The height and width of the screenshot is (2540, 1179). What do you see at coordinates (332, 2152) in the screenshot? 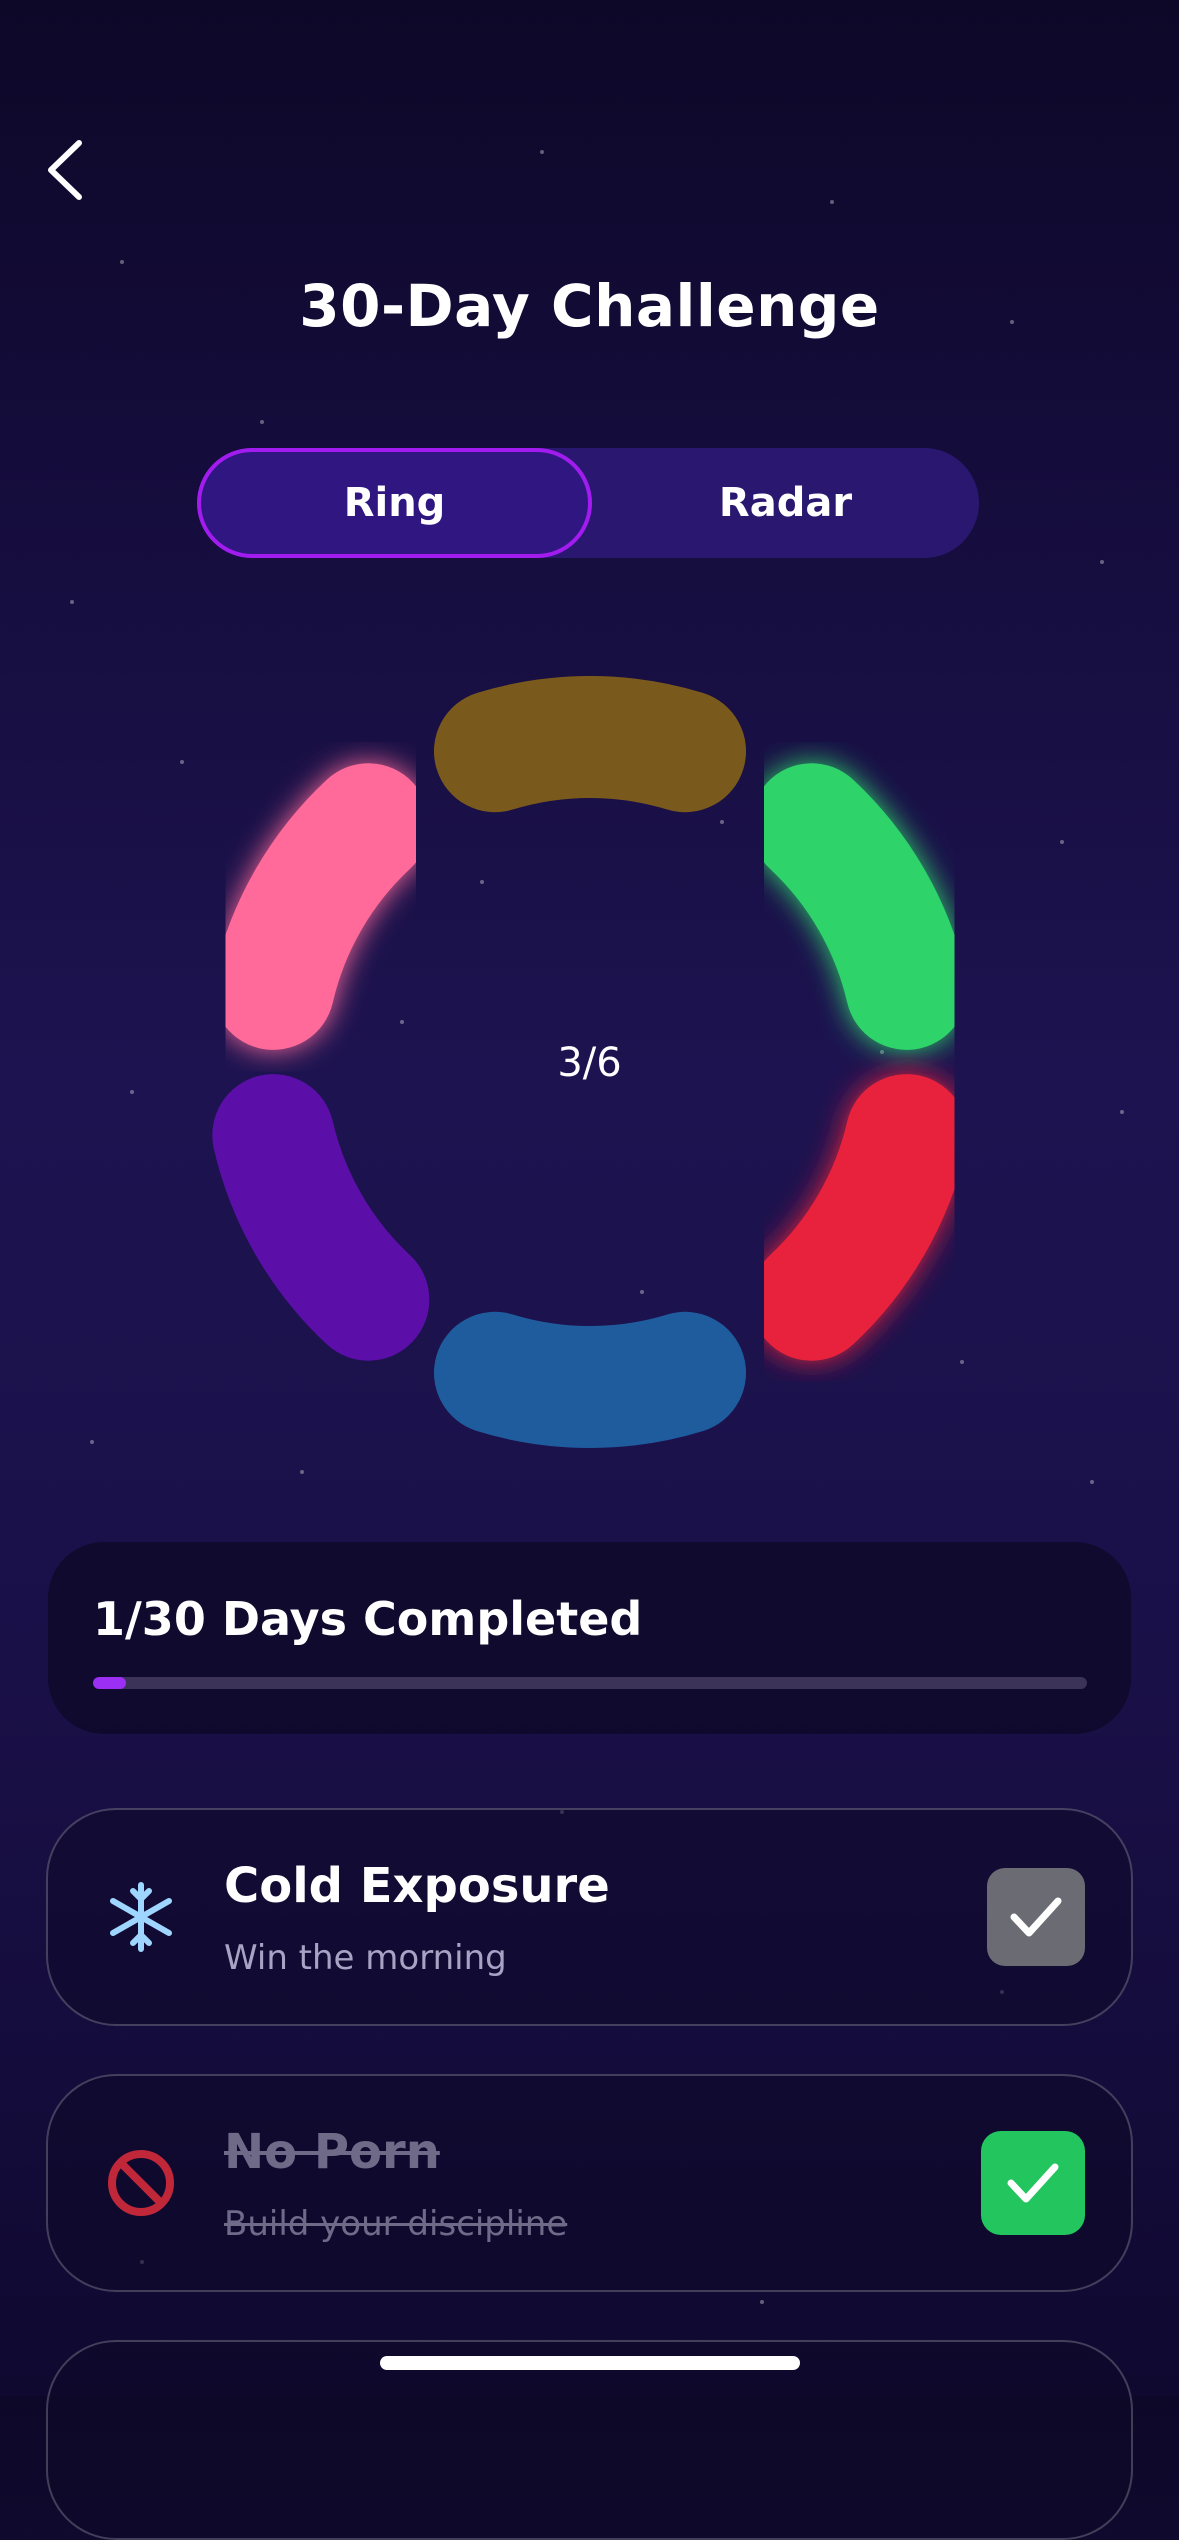
I see `habit-name: No Porn` at bounding box center [332, 2152].